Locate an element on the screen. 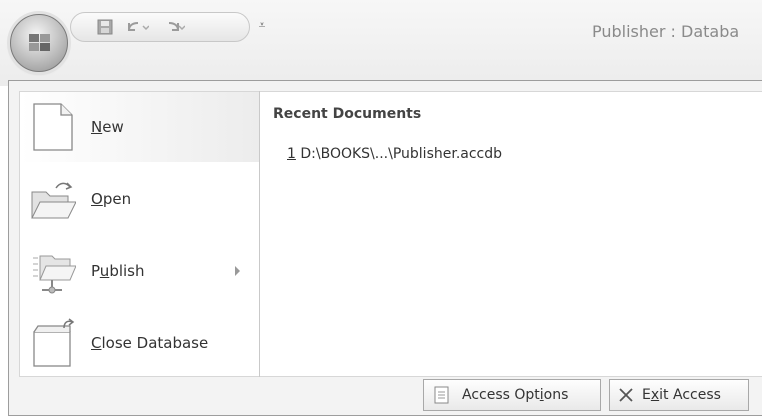 The image size is (762, 416). publish-icon is located at coordinates (54, 274).